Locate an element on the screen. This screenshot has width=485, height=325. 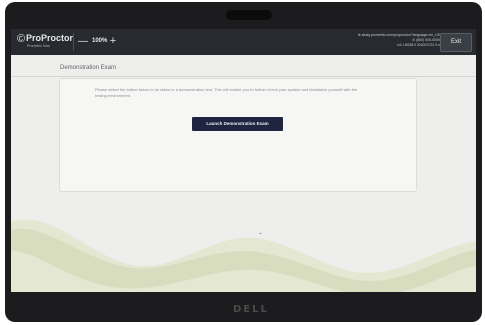
toolbar-divider is located at coordinates (73, 42).